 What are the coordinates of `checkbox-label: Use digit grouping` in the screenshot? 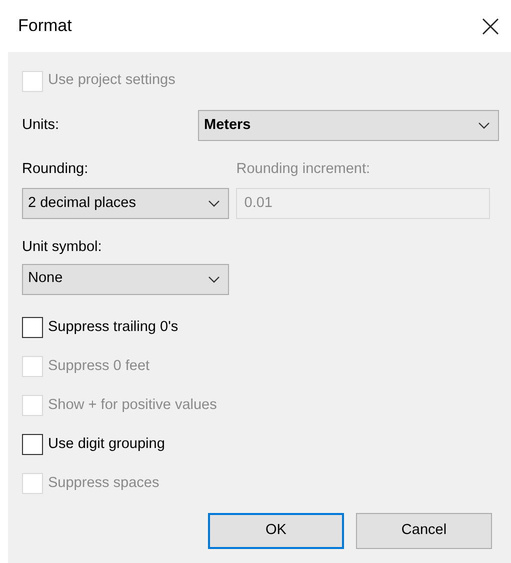 It's located at (106, 444).